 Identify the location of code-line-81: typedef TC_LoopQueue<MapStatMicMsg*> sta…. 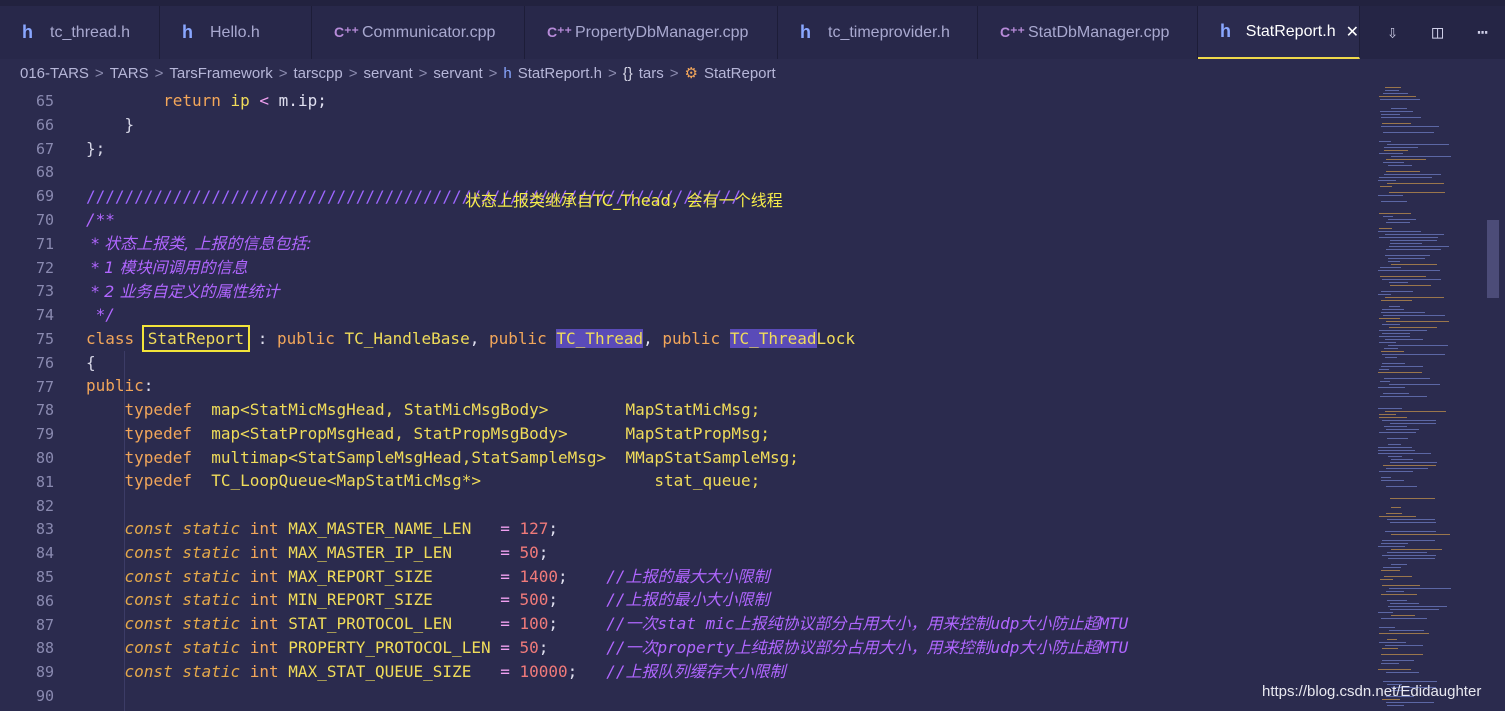
(423, 481).